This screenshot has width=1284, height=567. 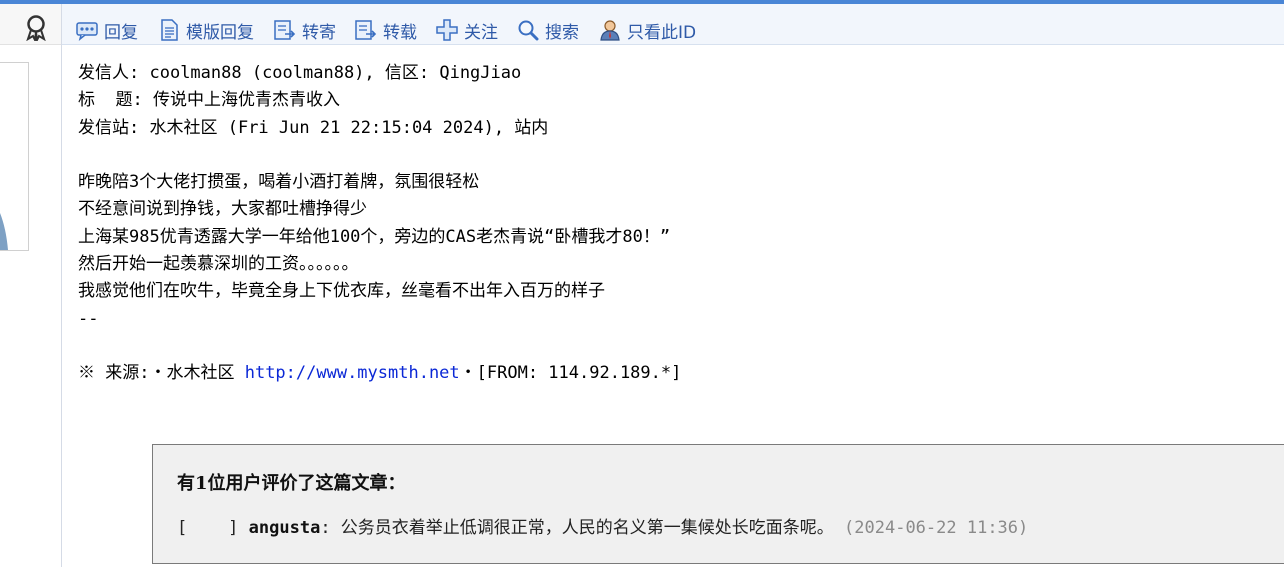 What do you see at coordinates (161, 373) in the screenshot?
I see `source-prefix: ※ 来源:・水木社区` at bounding box center [161, 373].